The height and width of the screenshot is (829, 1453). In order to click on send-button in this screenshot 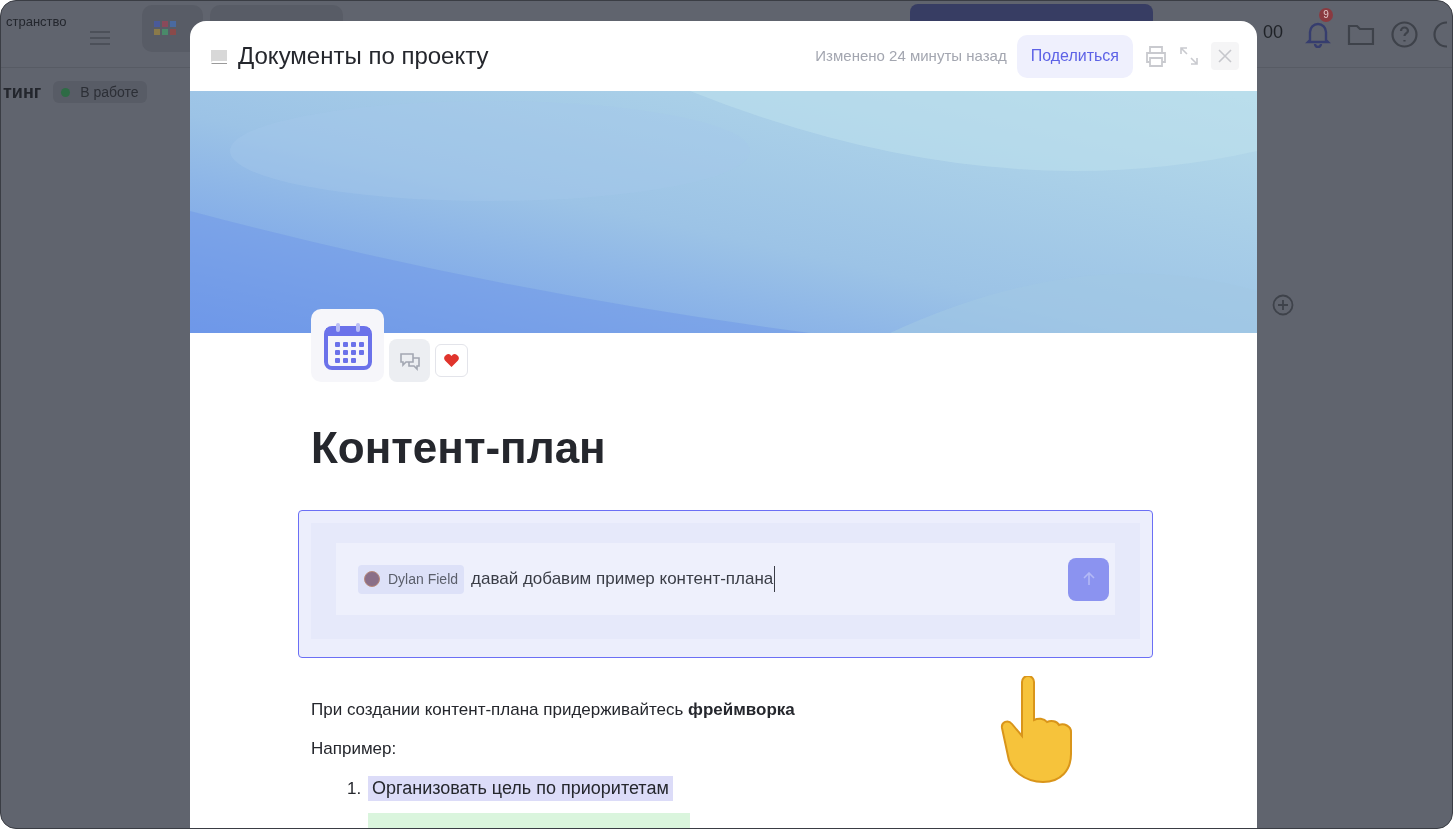, I will do `click(1088, 579)`.